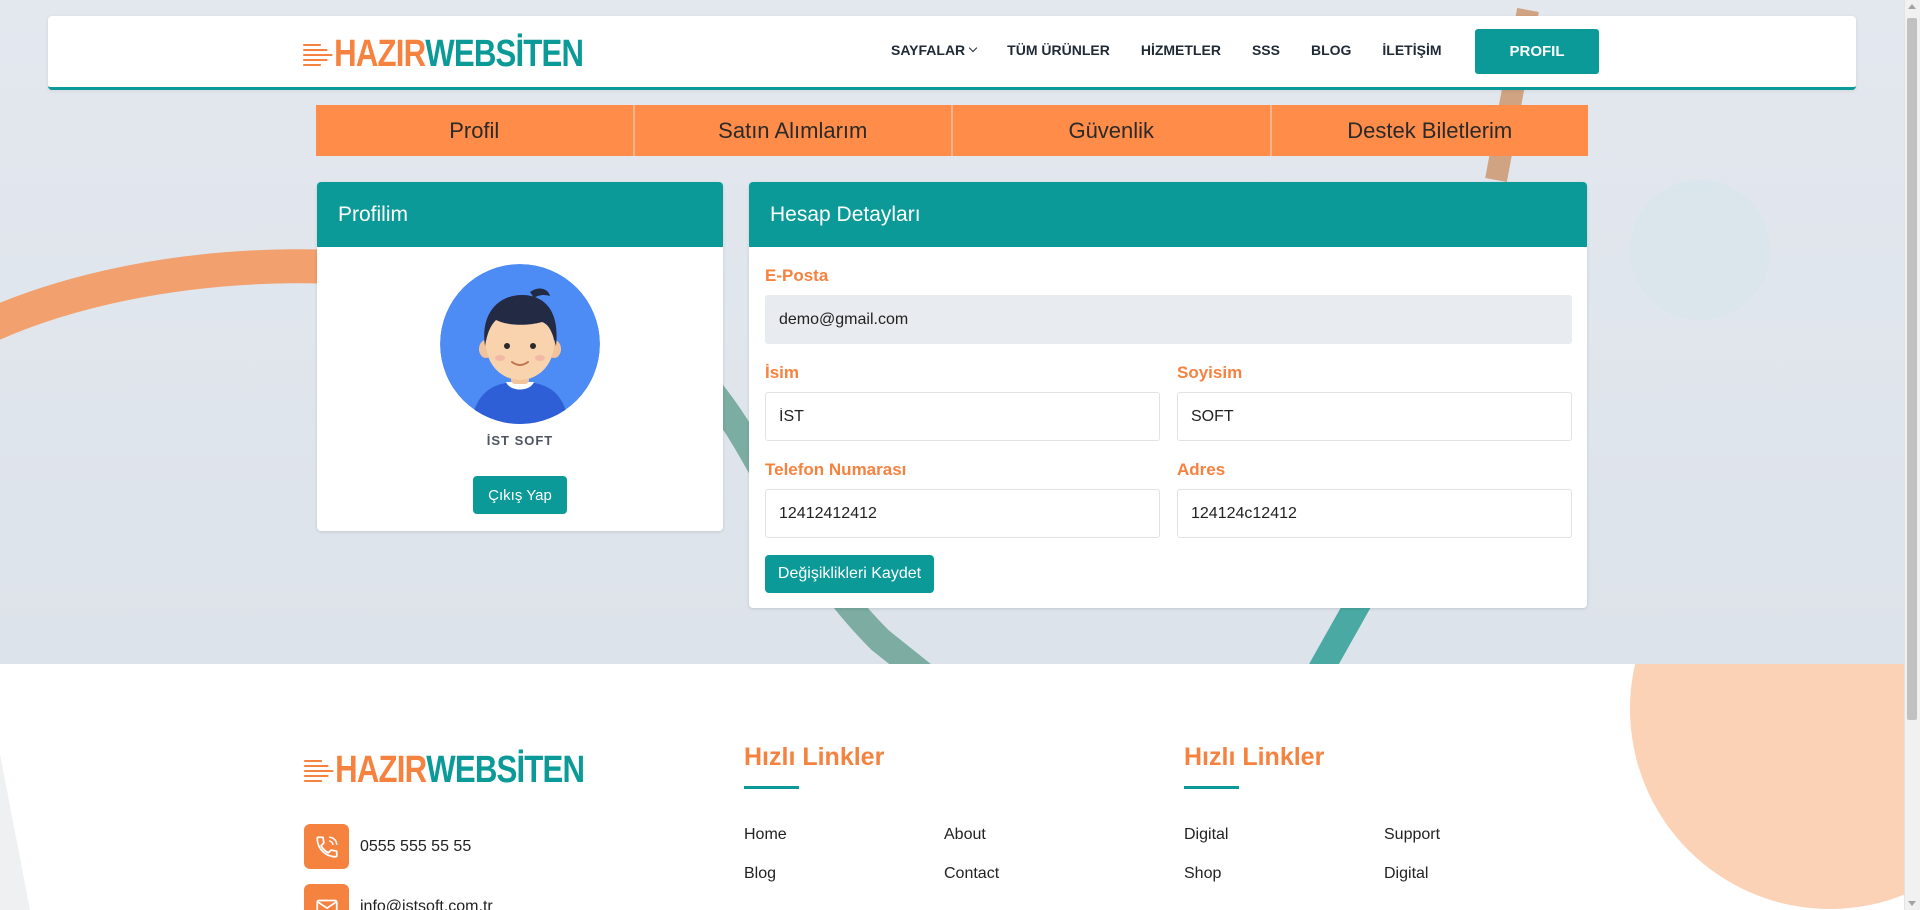  I want to click on footer-phone: 0555 555 55 55, so click(387, 846).